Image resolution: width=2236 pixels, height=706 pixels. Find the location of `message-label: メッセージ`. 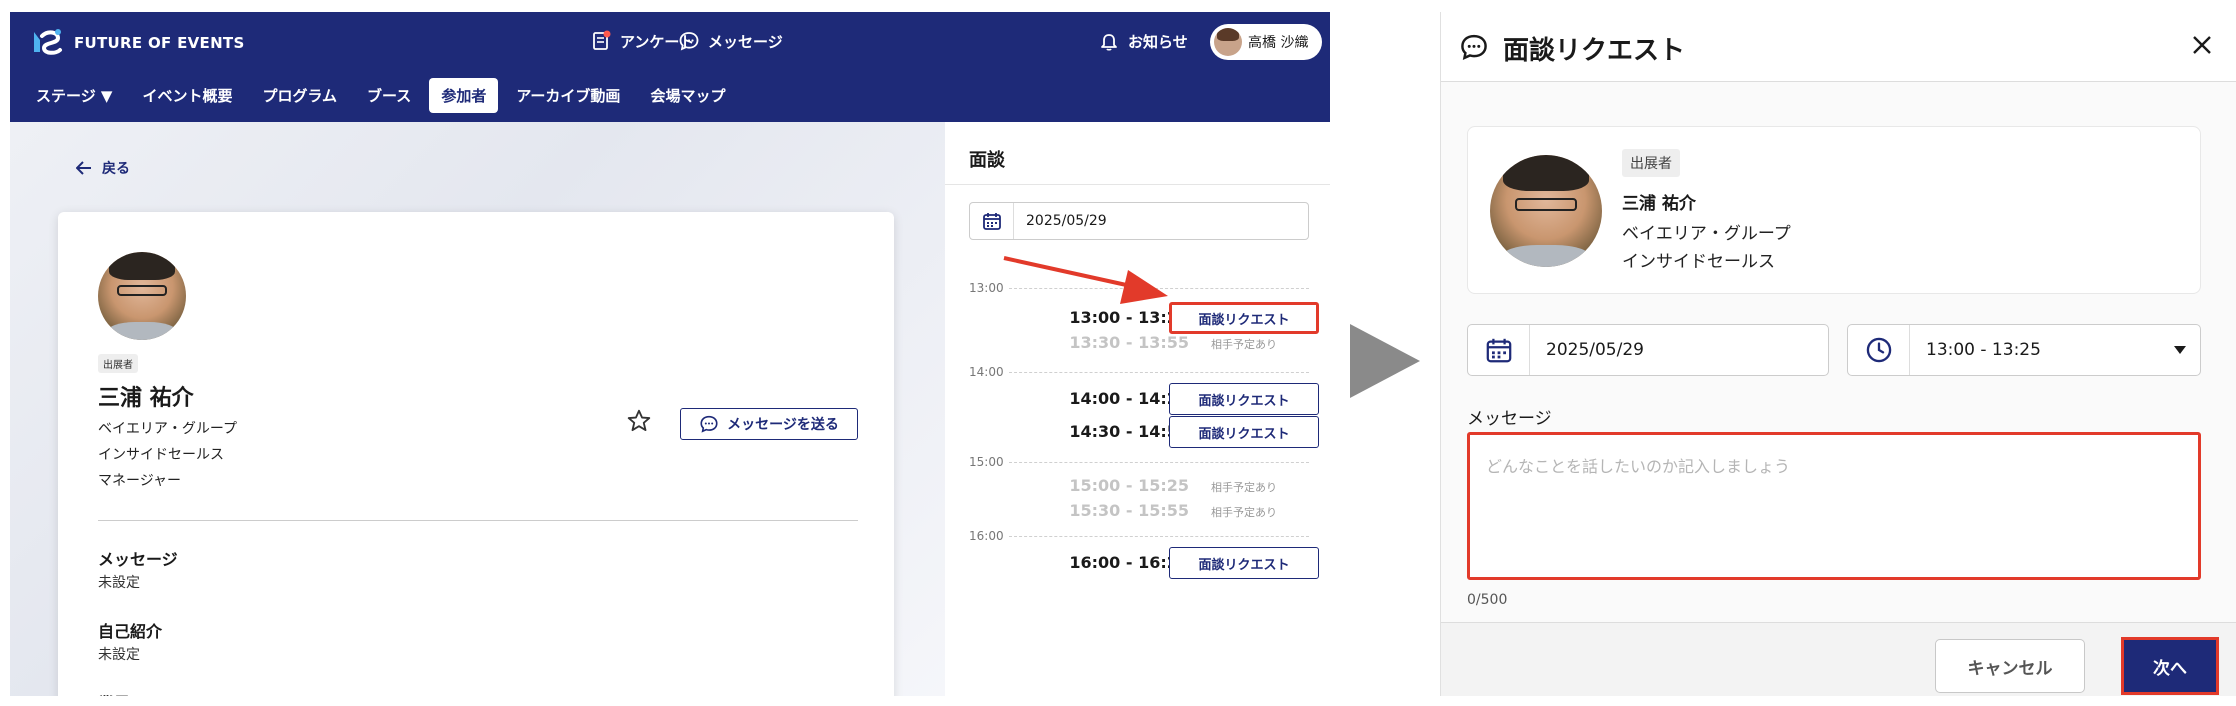

message-label: メッセージ is located at coordinates (1509, 419).